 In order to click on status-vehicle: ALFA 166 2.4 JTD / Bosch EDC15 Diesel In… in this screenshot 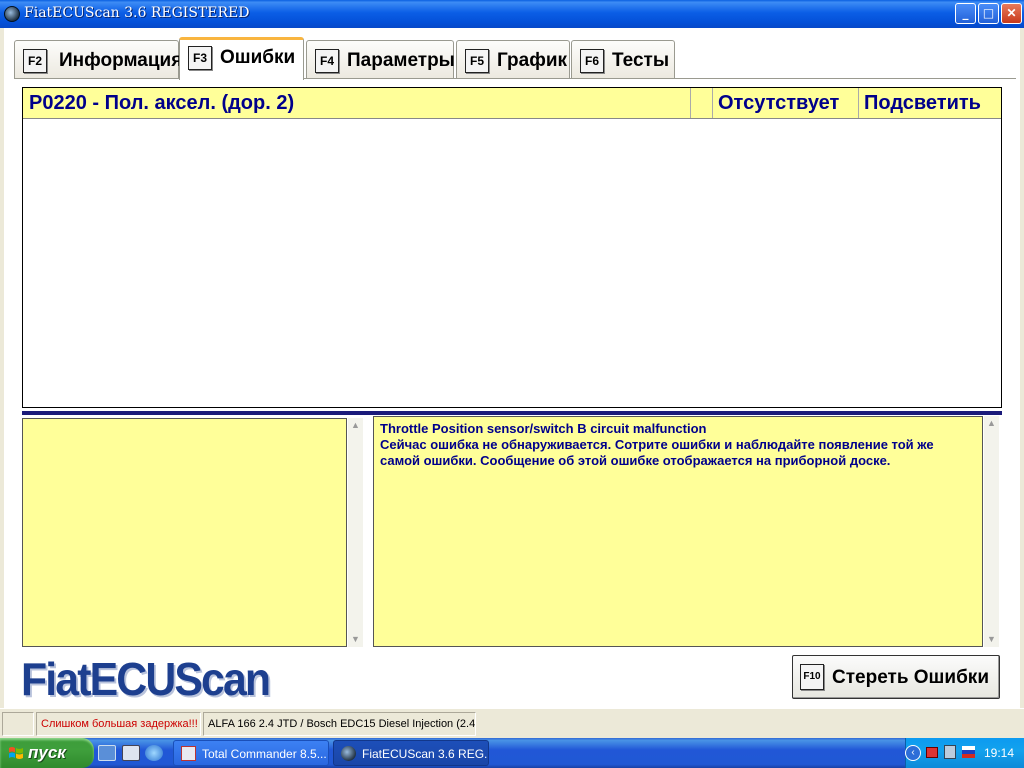, I will do `click(339, 724)`.